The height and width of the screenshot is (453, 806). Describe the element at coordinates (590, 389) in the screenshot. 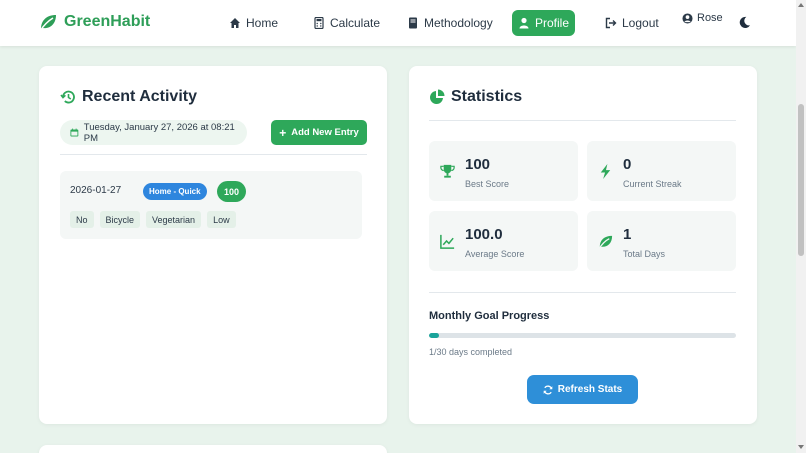

I see `refresh-stats-label: Refresh Stats` at that location.